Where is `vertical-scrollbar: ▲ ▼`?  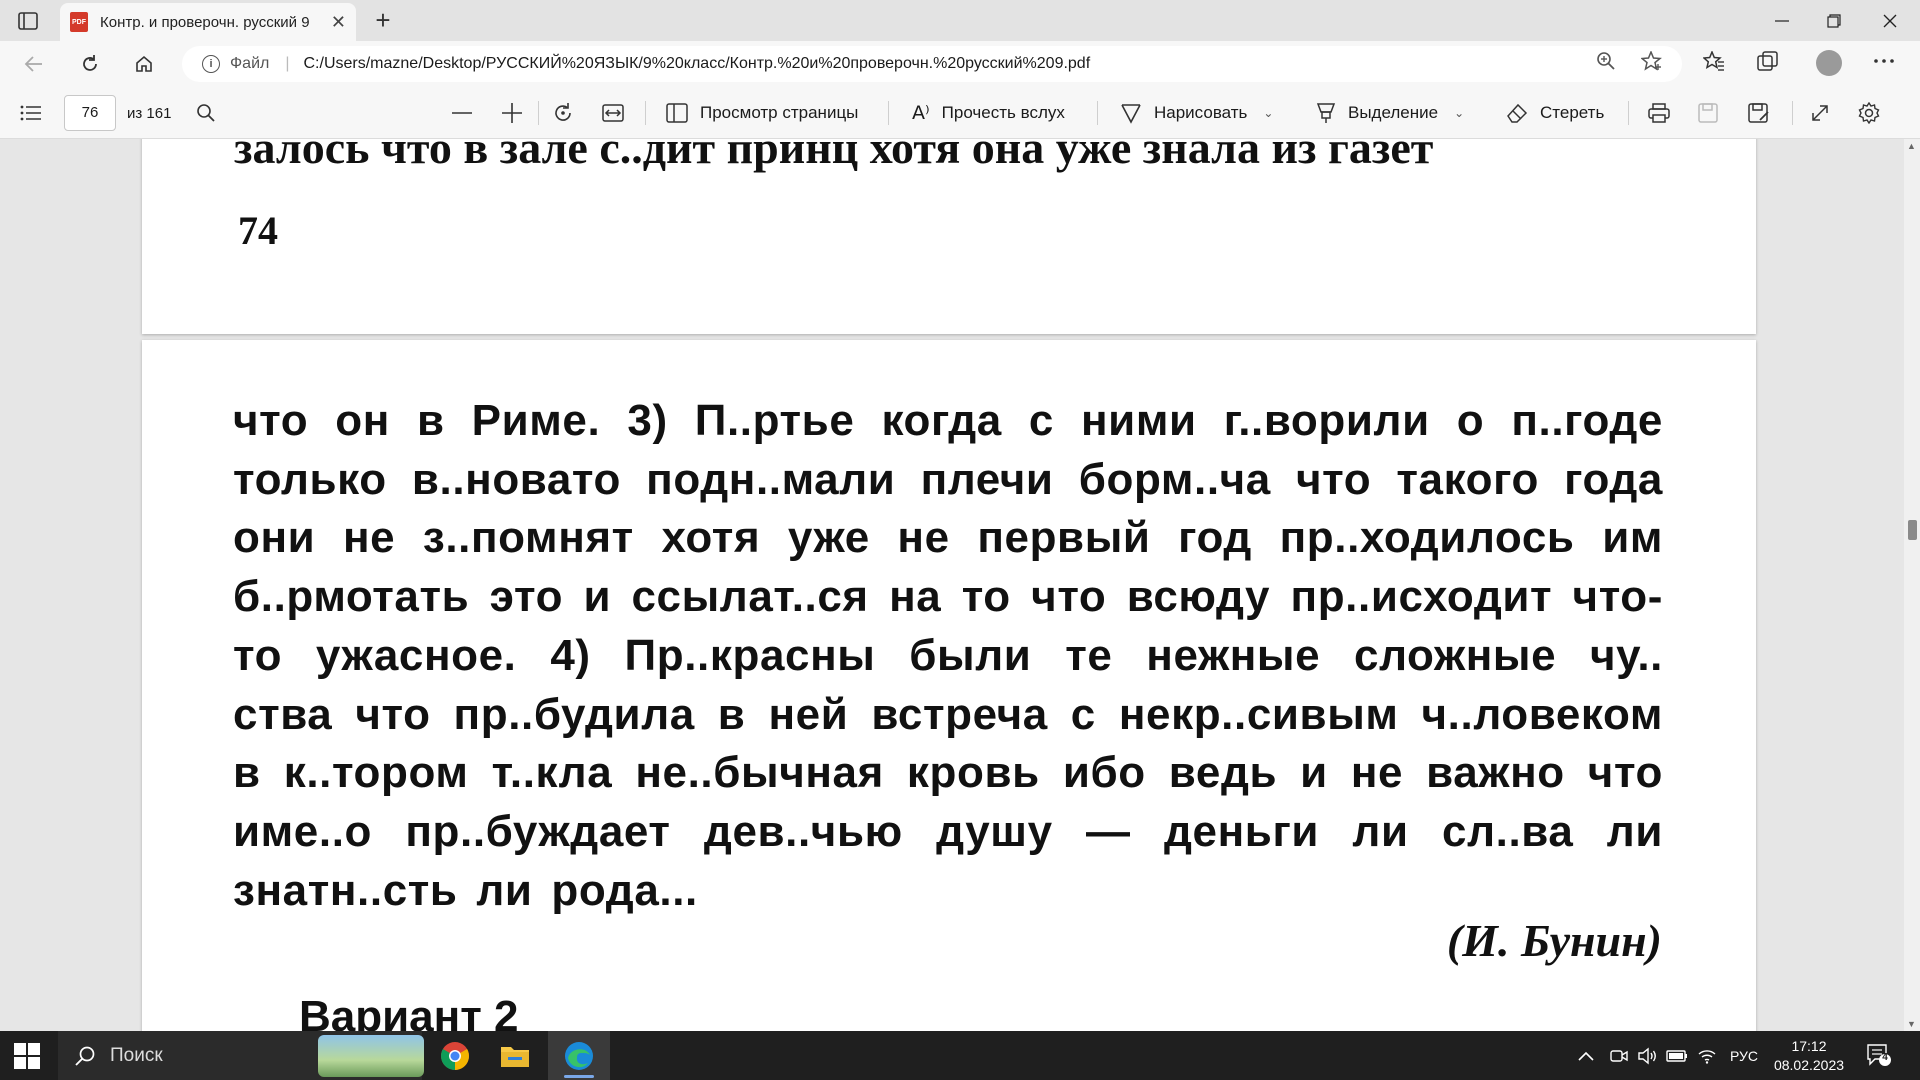
vertical-scrollbar: ▲ ▼ is located at coordinates (1912, 585).